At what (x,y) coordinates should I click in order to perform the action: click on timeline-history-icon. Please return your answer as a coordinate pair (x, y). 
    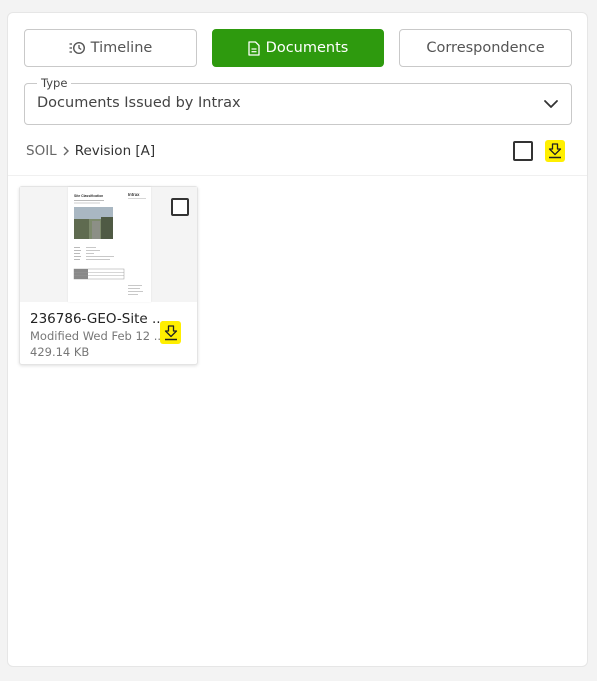
    Looking at the image, I should click on (77, 48).